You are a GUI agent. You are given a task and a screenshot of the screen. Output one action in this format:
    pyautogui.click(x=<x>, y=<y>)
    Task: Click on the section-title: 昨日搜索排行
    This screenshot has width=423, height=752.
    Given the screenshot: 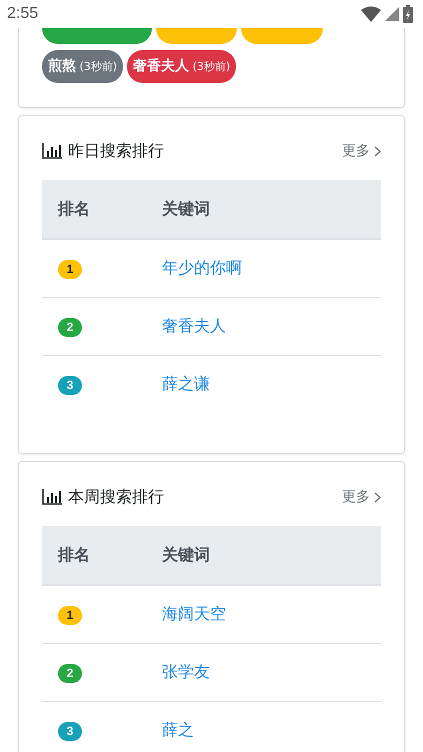 What is the action you would take?
    pyautogui.click(x=116, y=151)
    